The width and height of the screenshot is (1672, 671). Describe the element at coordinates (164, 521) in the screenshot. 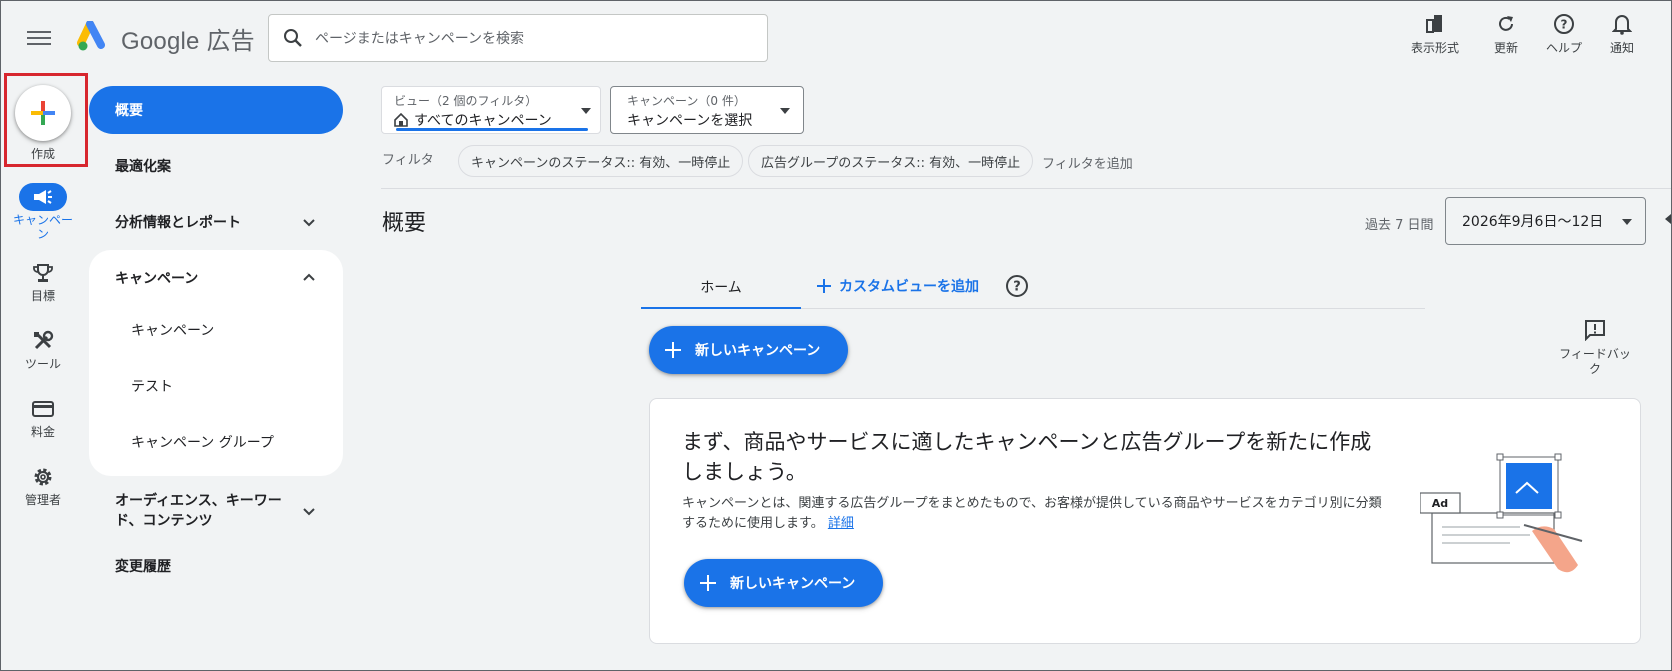

I see `nav-label-audiences-2: ド、コンテンツ` at that location.